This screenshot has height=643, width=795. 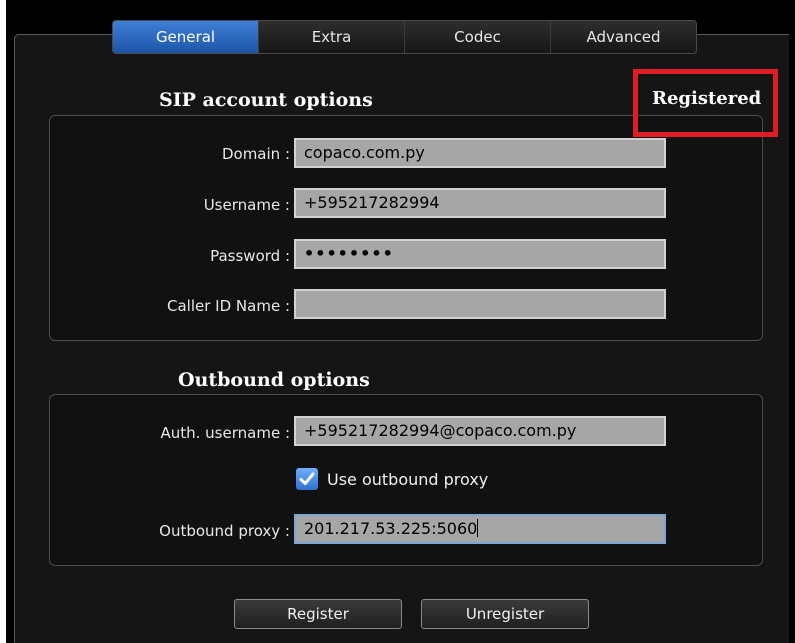 I want to click on use-proxy-row: Use outbound proxy, so click(x=392, y=479).